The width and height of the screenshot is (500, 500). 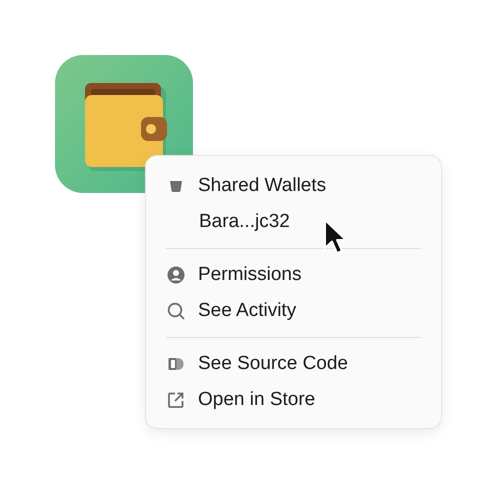 What do you see at coordinates (176, 275) in the screenshot?
I see `user-icon` at bounding box center [176, 275].